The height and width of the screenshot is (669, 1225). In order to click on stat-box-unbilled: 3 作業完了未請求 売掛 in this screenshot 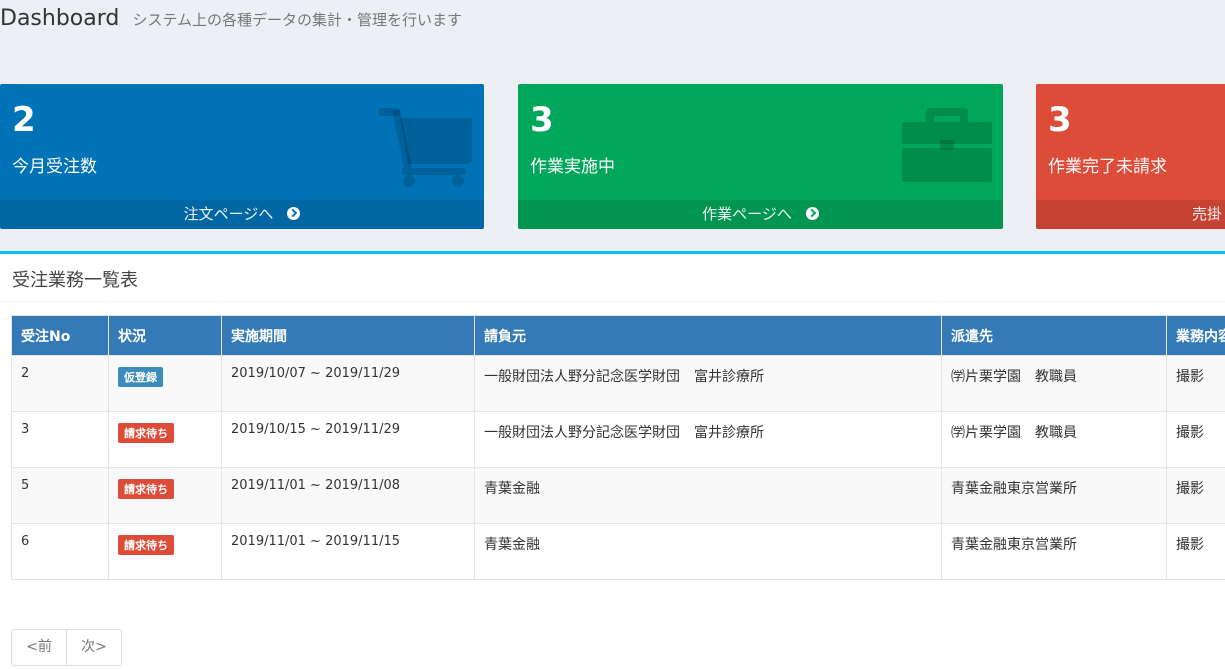, I will do `click(1130, 156)`.